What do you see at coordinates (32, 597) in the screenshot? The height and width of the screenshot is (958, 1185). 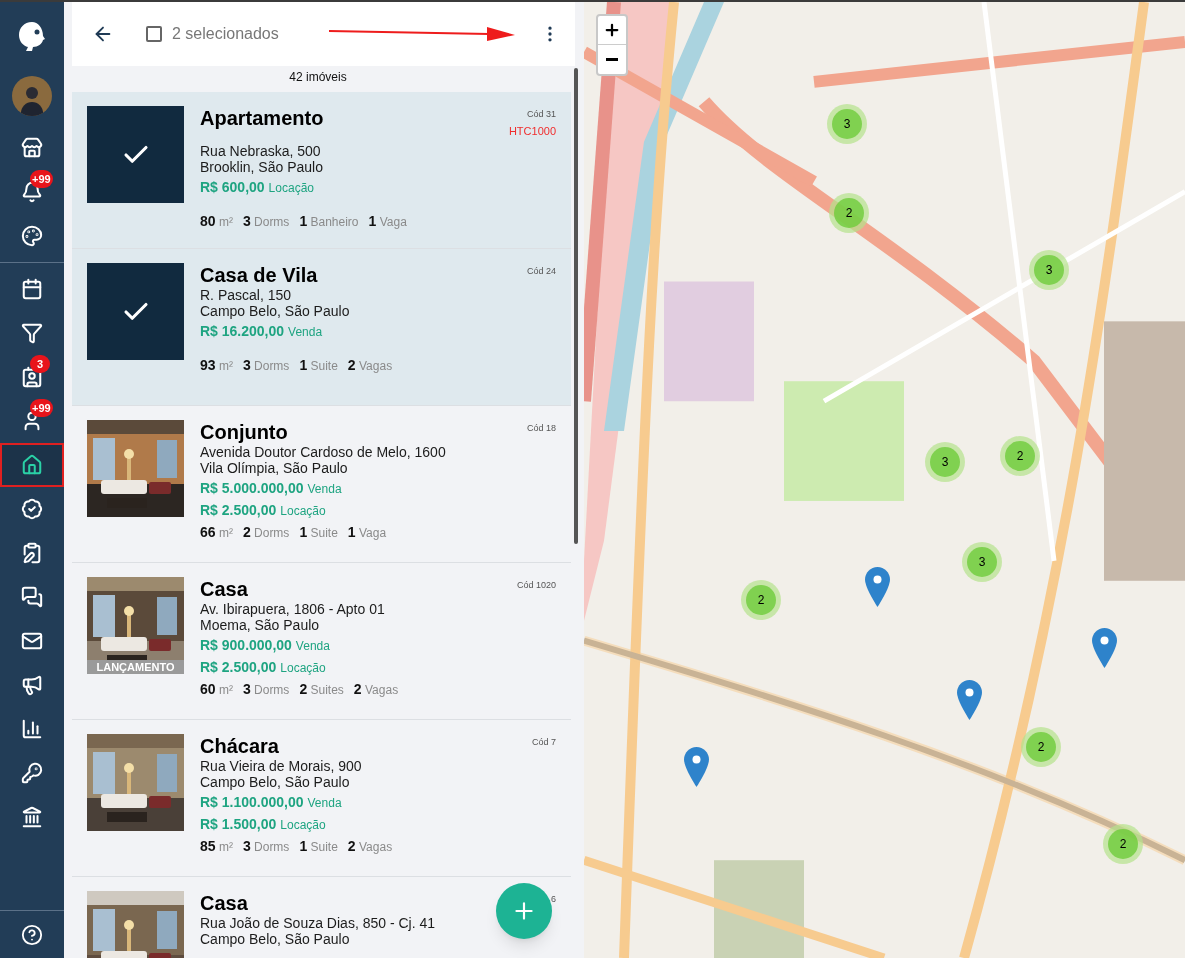 I see `chat-icon` at bounding box center [32, 597].